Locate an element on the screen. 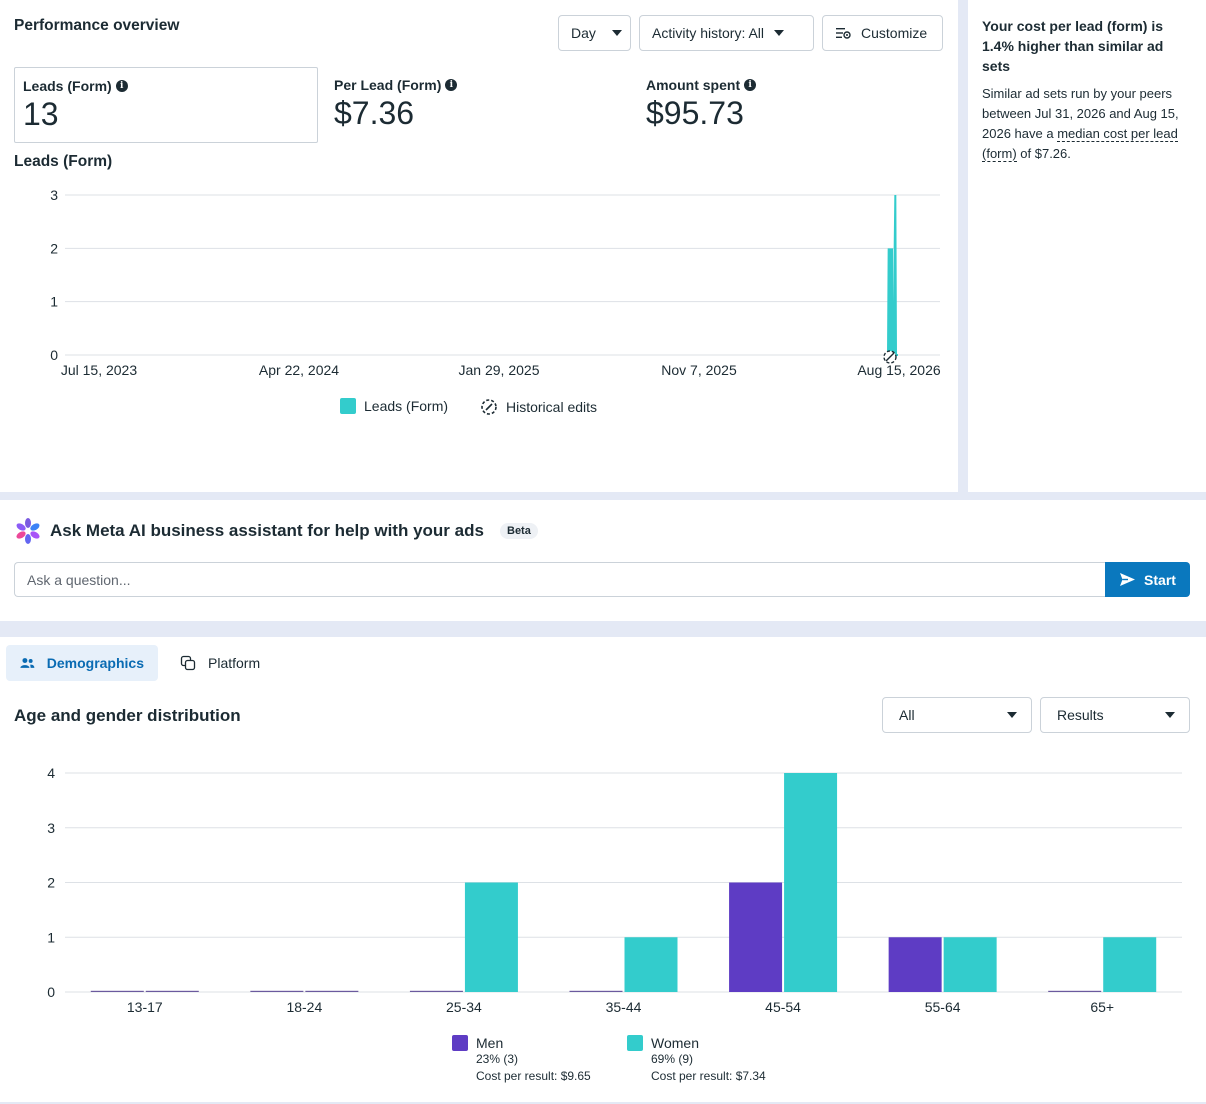 This screenshot has width=1206, height=1104. legend-share: 23% (3) is located at coordinates (497, 1059).